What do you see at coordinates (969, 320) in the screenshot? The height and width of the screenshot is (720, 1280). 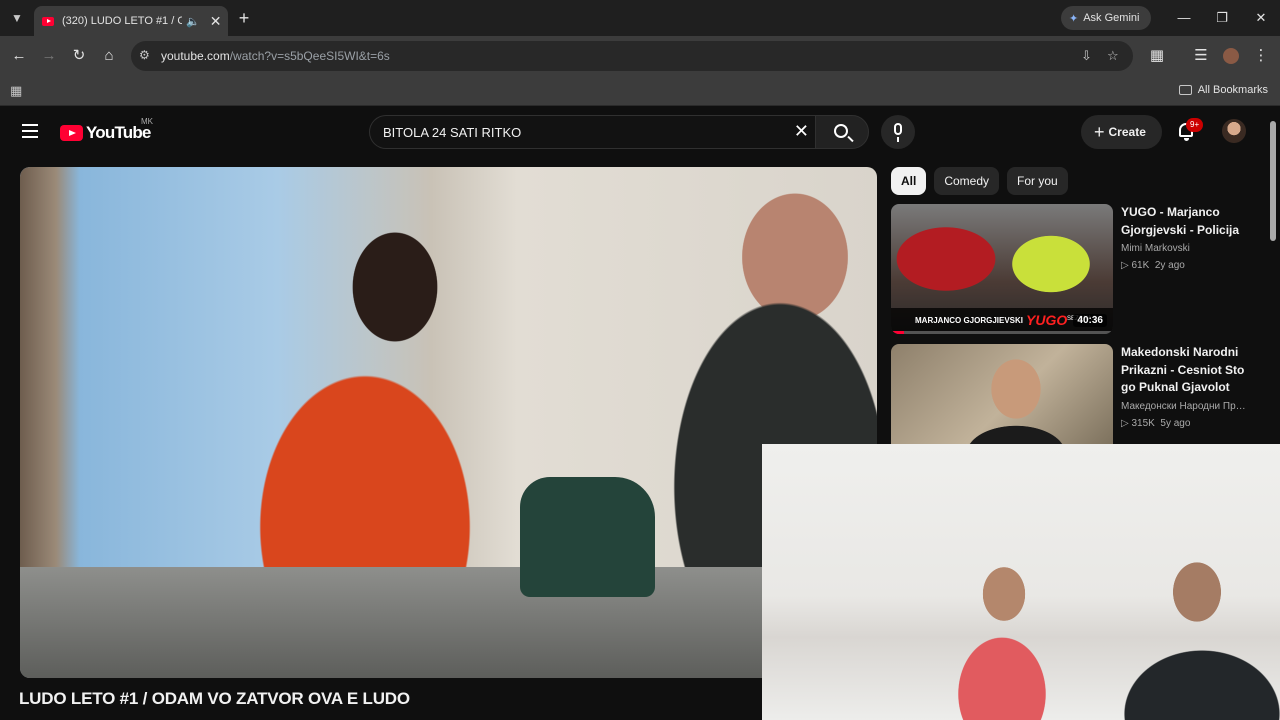 I see `thumbnail-text: MARJANCO GJORGJIEVSKI` at bounding box center [969, 320].